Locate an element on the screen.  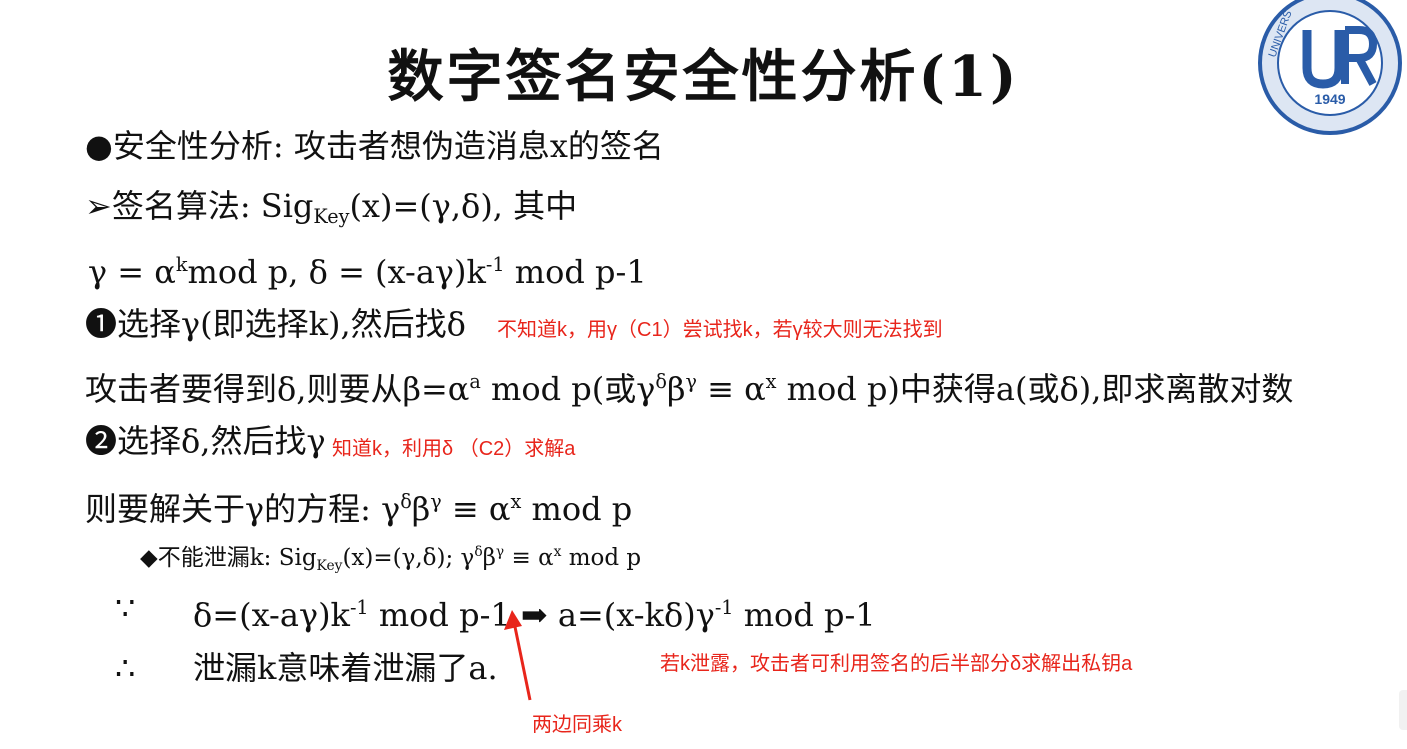
formula-part: γ = α is located at coordinates (132, 272).